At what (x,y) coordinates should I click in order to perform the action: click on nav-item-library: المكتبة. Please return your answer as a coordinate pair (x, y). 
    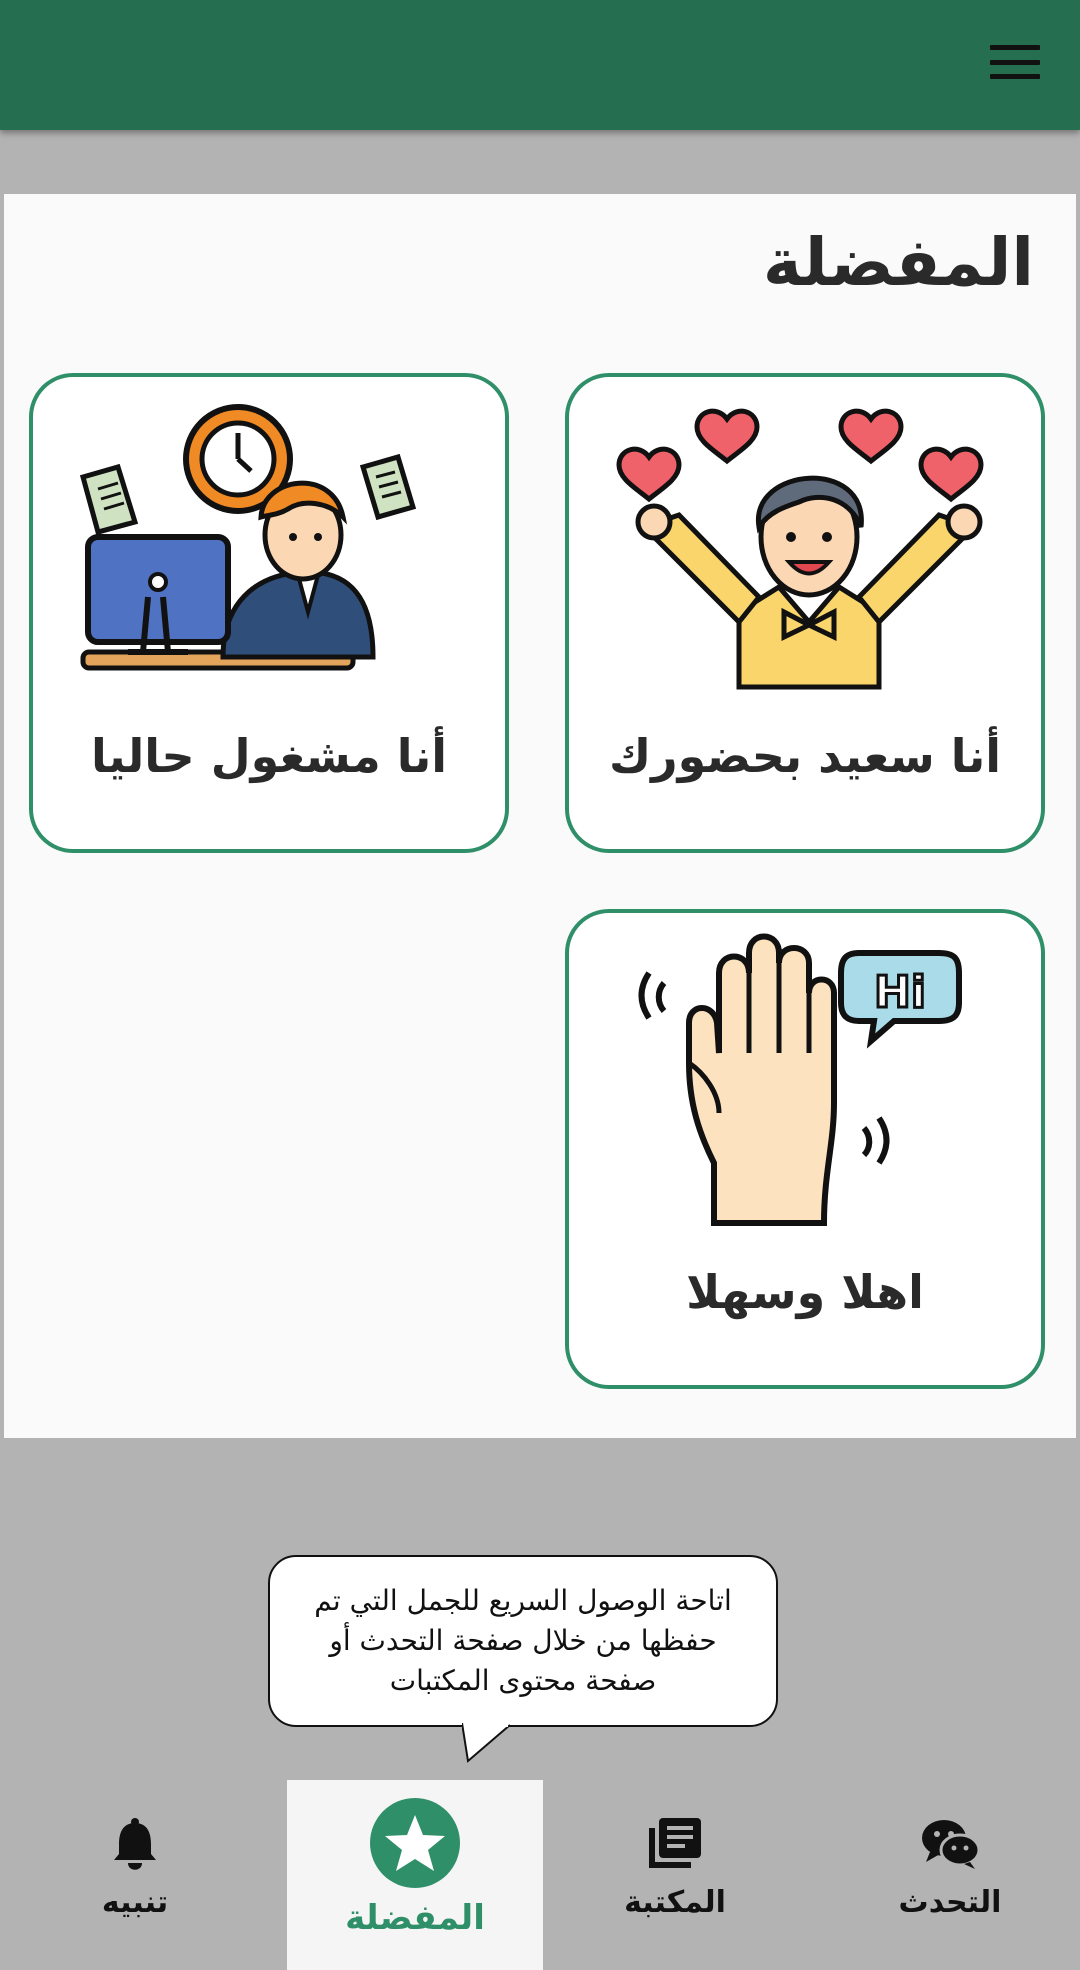
    Looking at the image, I should click on (675, 1875).